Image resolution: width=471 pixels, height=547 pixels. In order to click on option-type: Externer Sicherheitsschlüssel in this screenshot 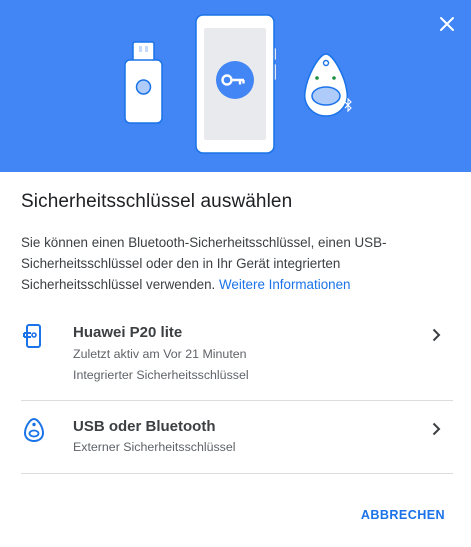, I will do `click(154, 447)`.